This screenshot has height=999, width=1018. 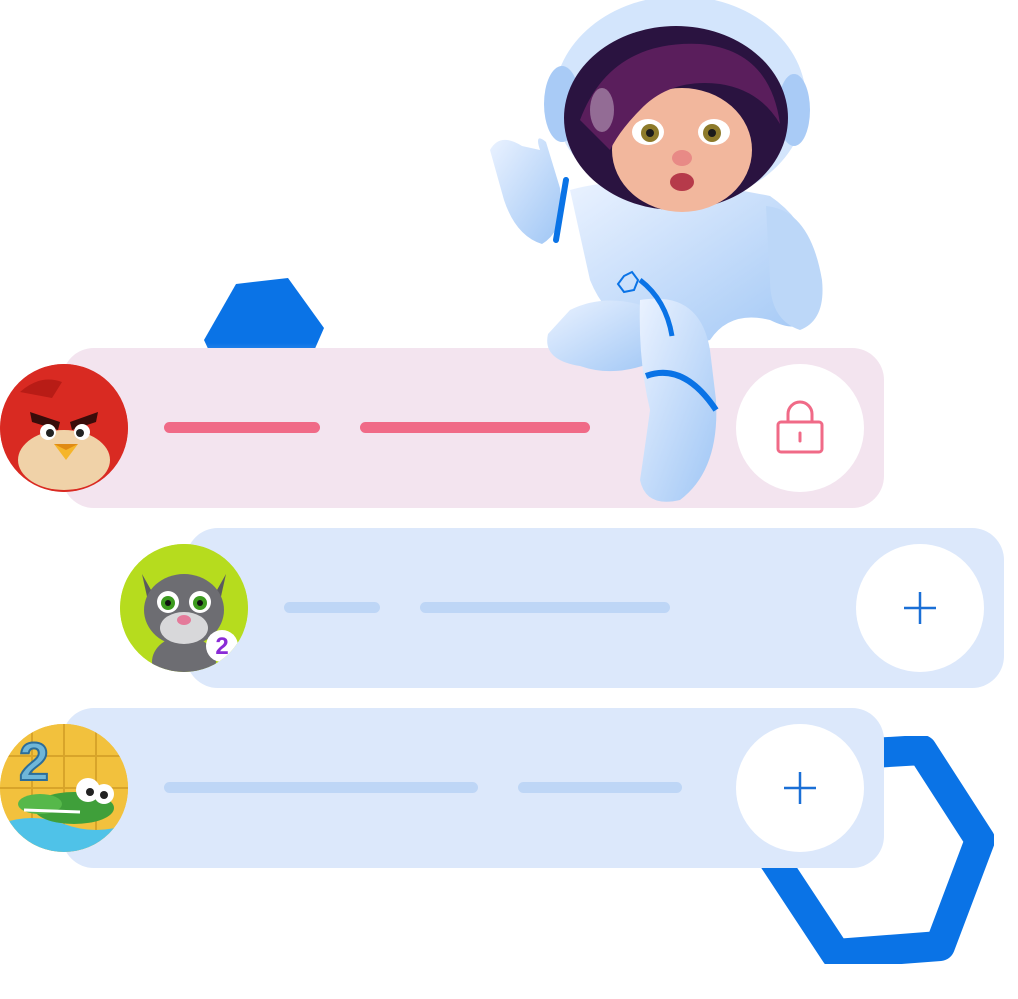 What do you see at coordinates (184, 608) in the screenshot?
I see `talking-tom-avatar: 2` at bounding box center [184, 608].